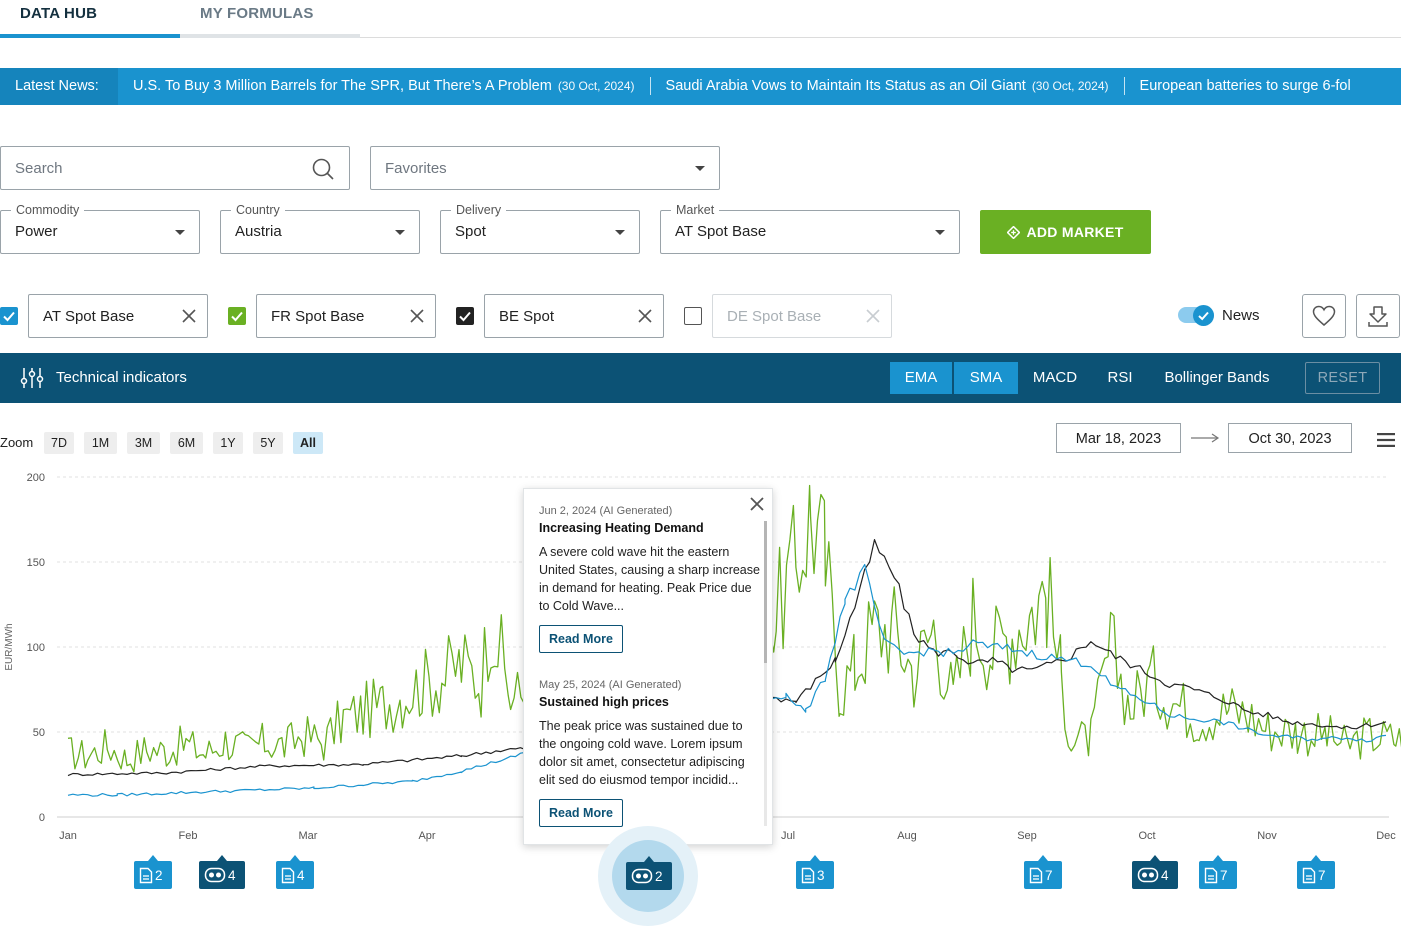 Image resolution: width=1401 pixels, height=926 pixels. What do you see at coordinates (604, 702) in the screenshot?
I see `popup-item-title: Sustained high prices` at bounding box center [604, 702].